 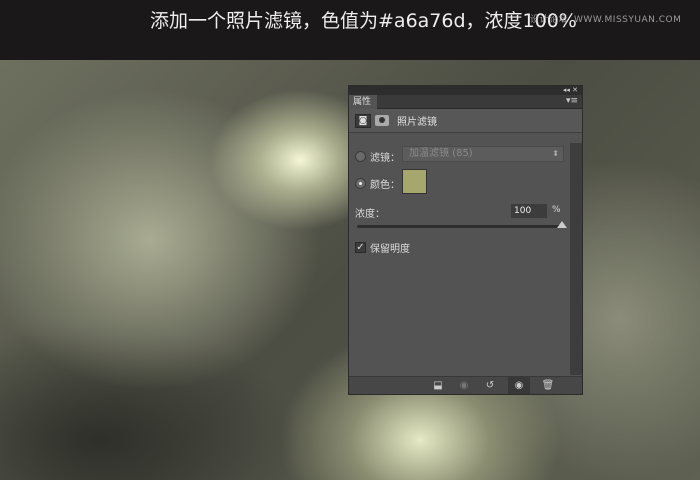 What do you see at coordinates (382, 120) in the screenshot?
I see `mask-icon` at bounding box center [382, 120].